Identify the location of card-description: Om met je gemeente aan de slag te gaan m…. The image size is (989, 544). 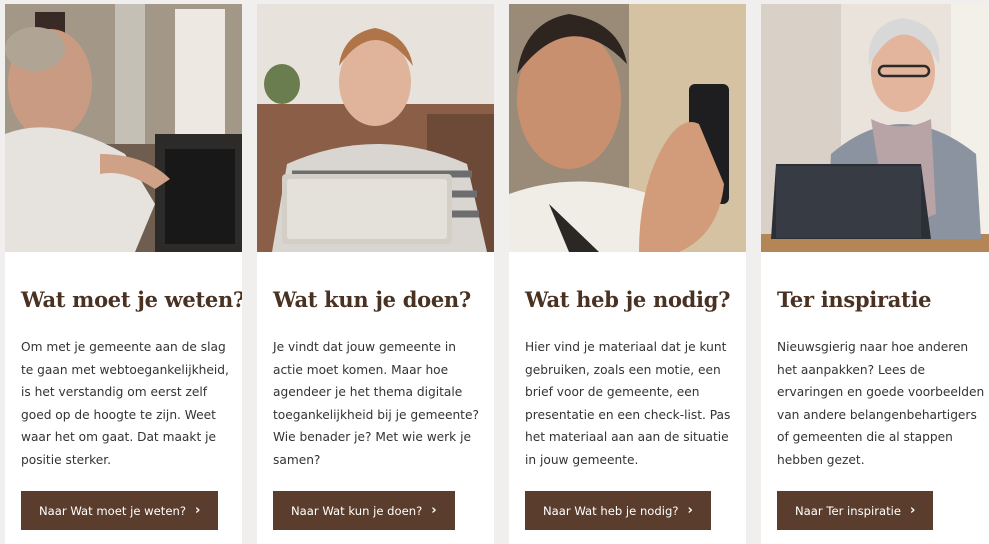
(125, 403).